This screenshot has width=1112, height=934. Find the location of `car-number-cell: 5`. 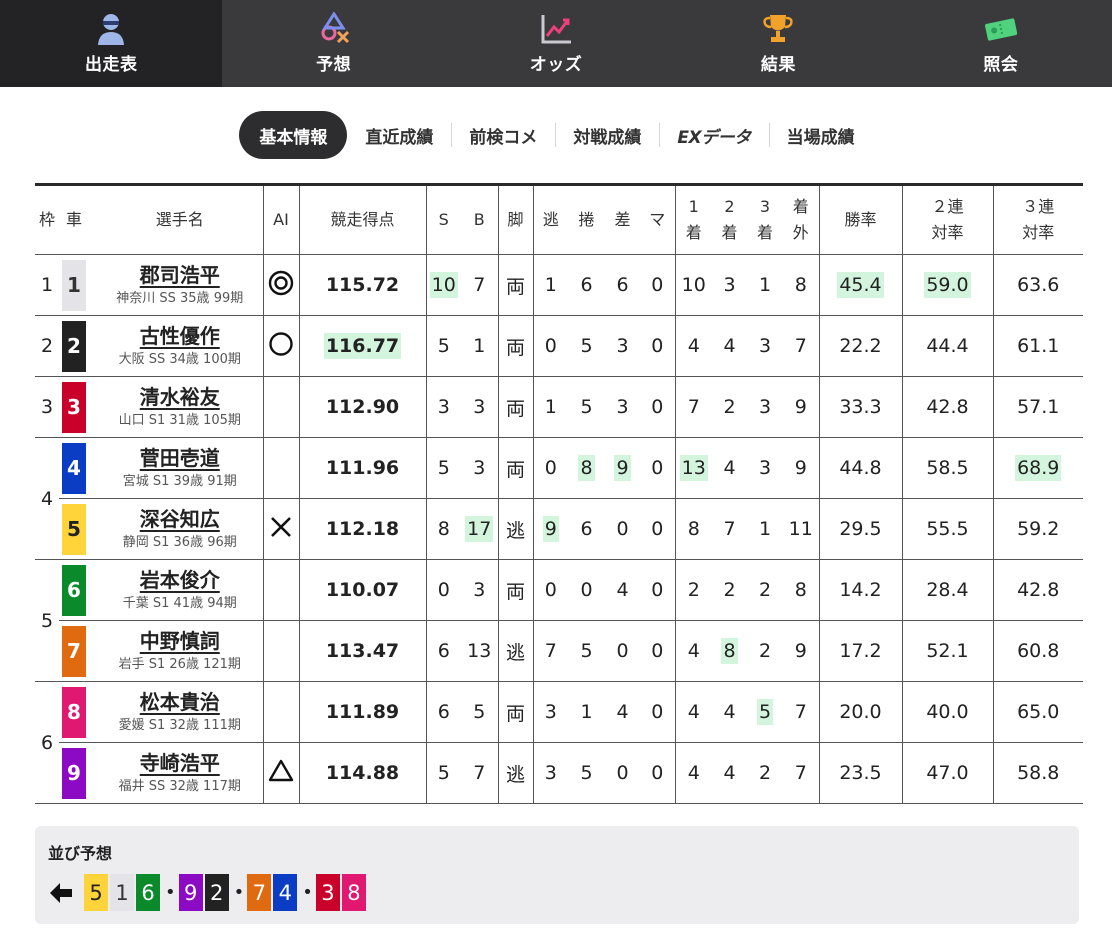

car-number-cell: 5 is located at coordinates (74, 529).